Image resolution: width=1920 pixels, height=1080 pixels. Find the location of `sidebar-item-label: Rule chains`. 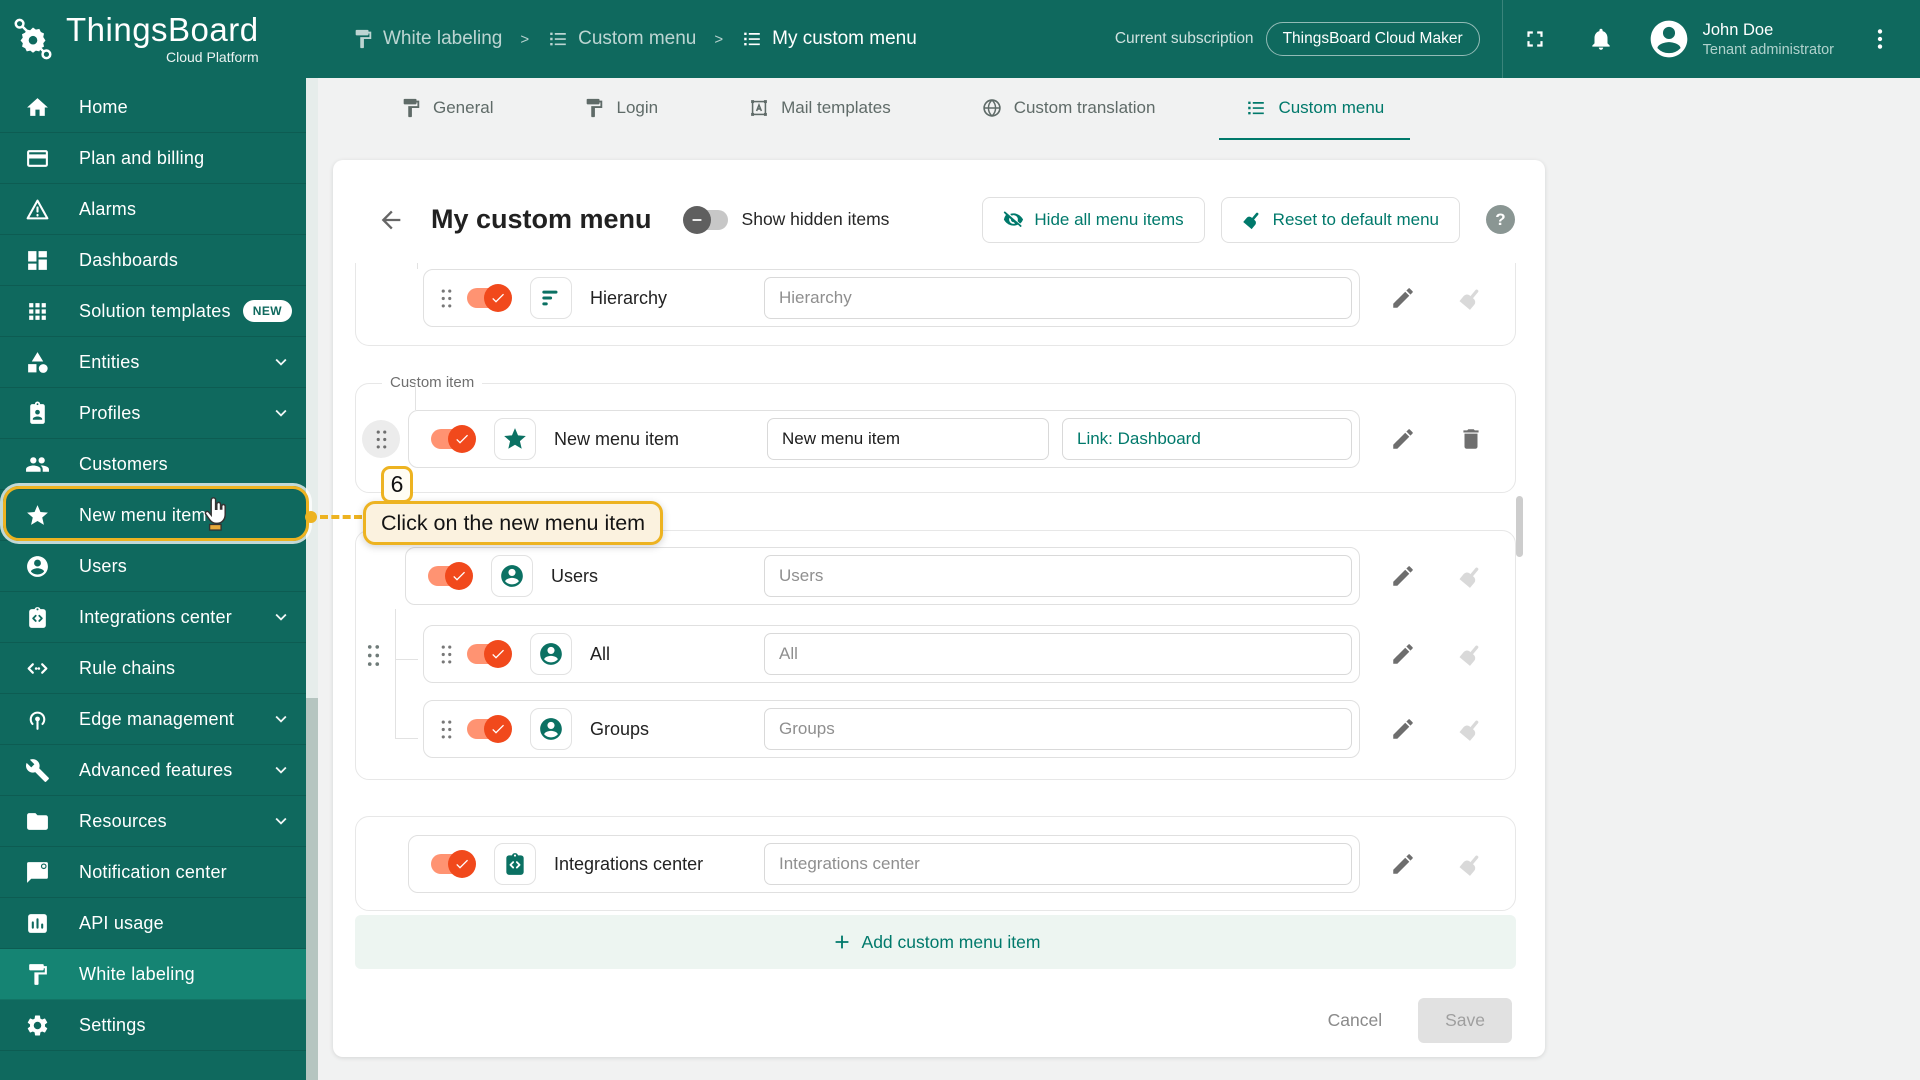

sidebar-item-label: Rule chains is located at coordinates (127, 667).